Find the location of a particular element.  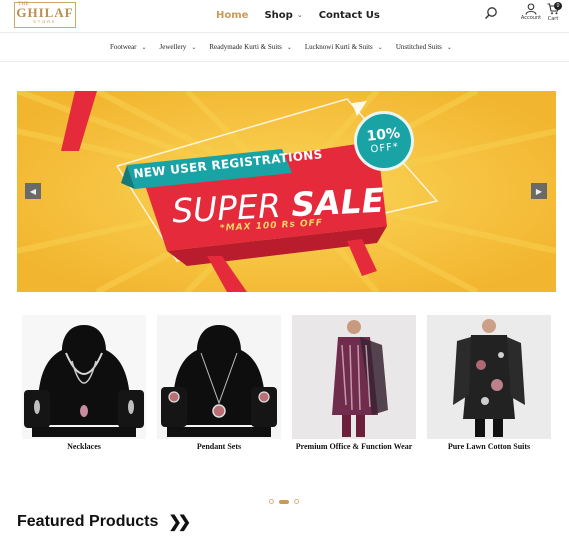

brand-logo: THE GHILAF STORE is located at coordinates (45, 15).